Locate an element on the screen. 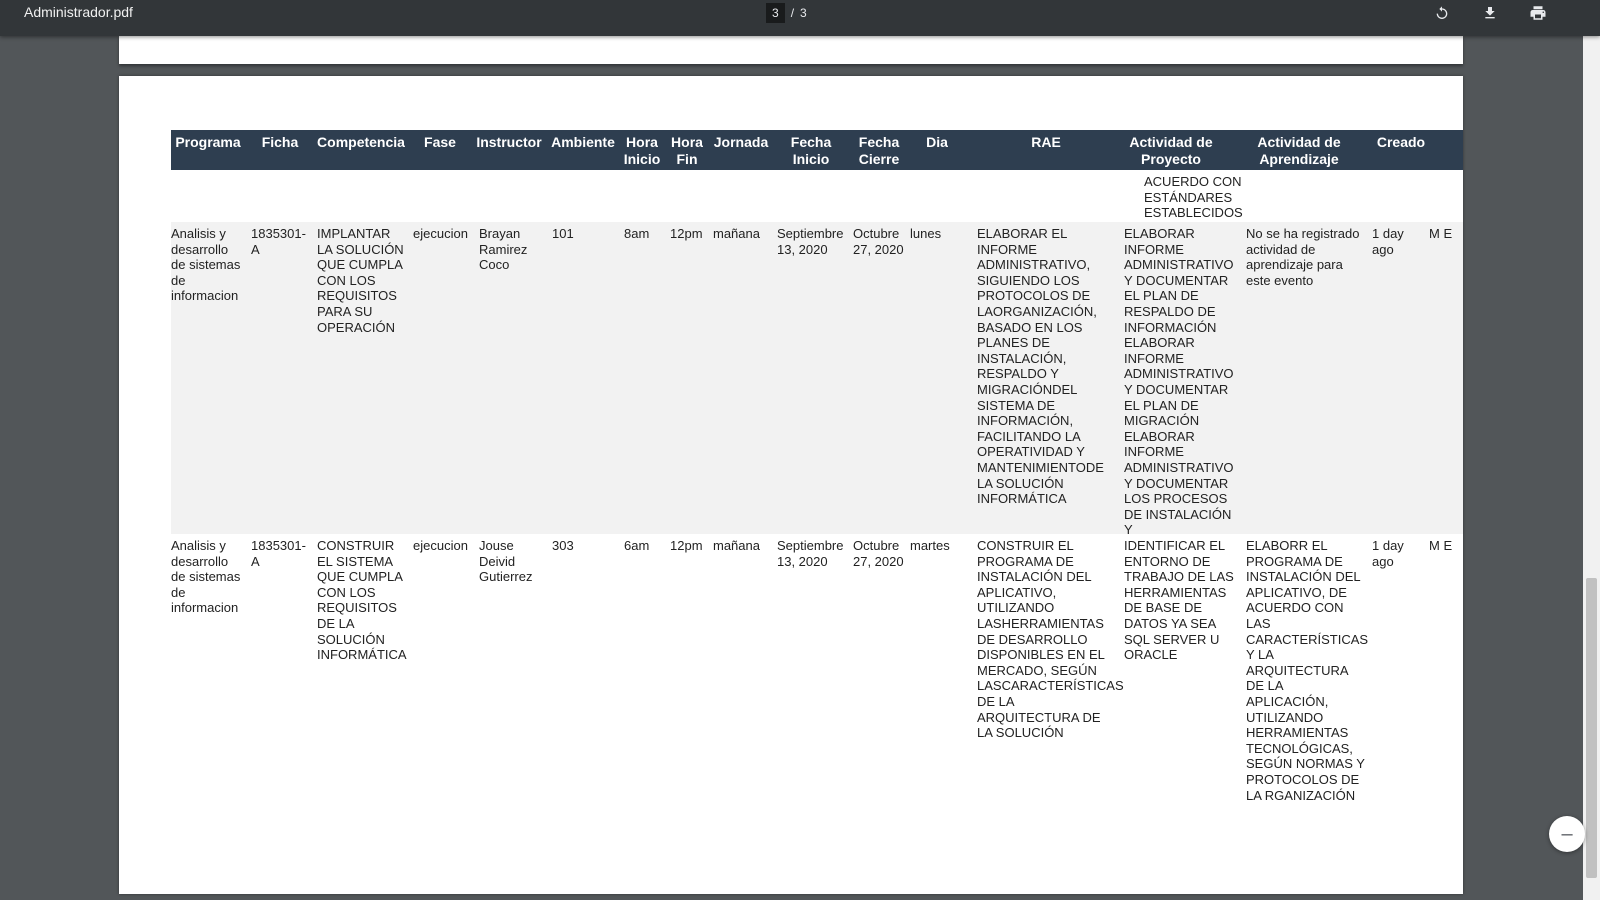 The height and width of the screenshot is (900, 1600). header-dia: Dia is located at coordinates (937, 142).